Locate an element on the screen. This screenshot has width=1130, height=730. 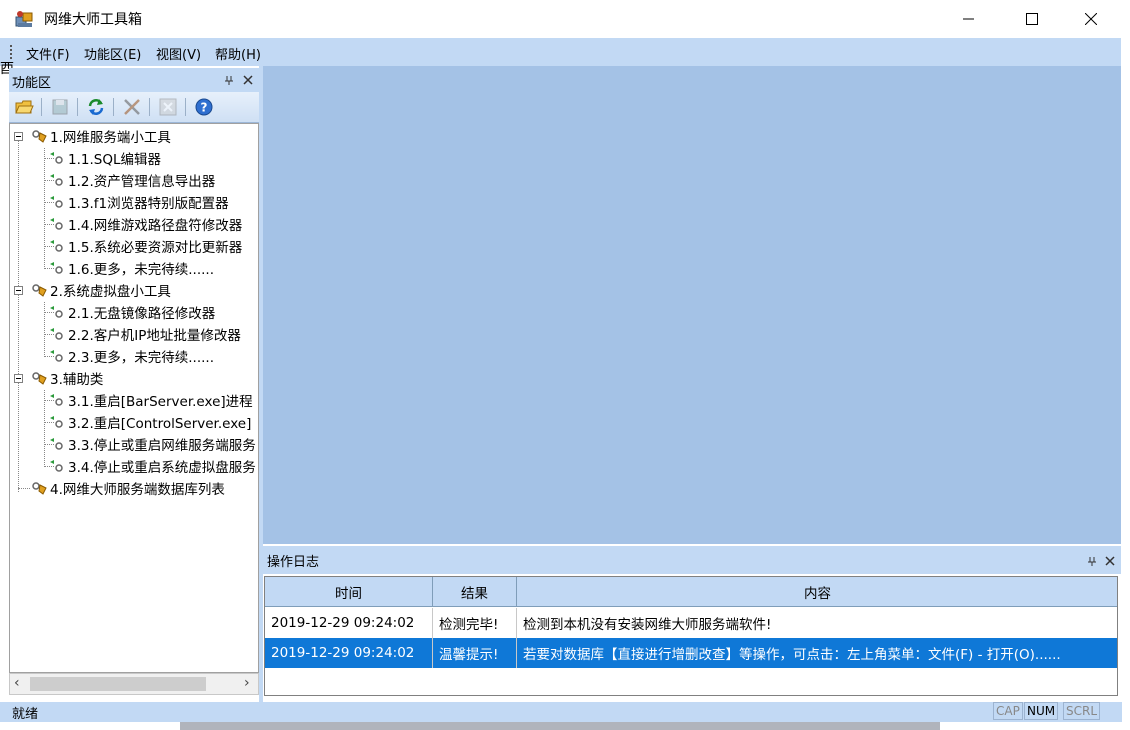
tree-node-label: 1.2.资产管理信息导出器 is located at coordinates (142, 182).